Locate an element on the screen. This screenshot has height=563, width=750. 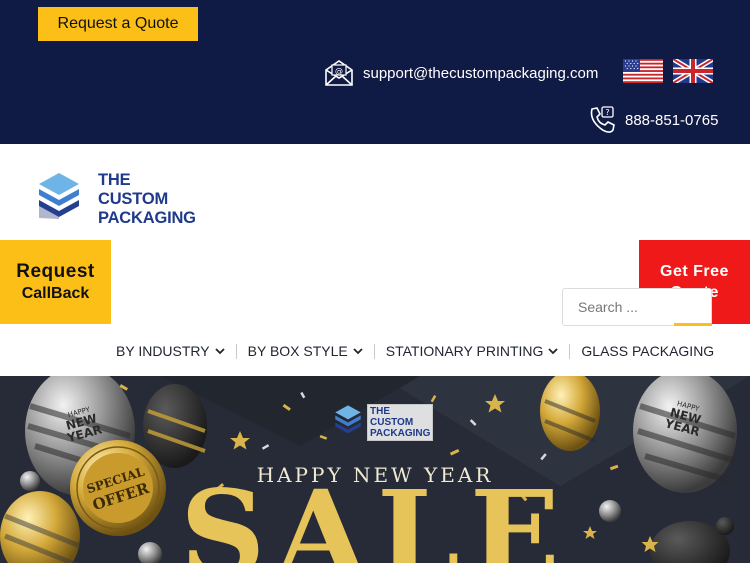
email-contact: @ support@thecustompackaging.com is located at coordinates (461, 73).